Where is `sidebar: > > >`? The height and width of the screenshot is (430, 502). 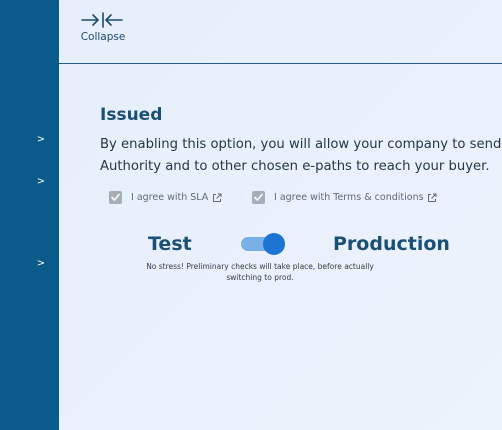 sidebar: > > > is located at coordinates (29, 215).